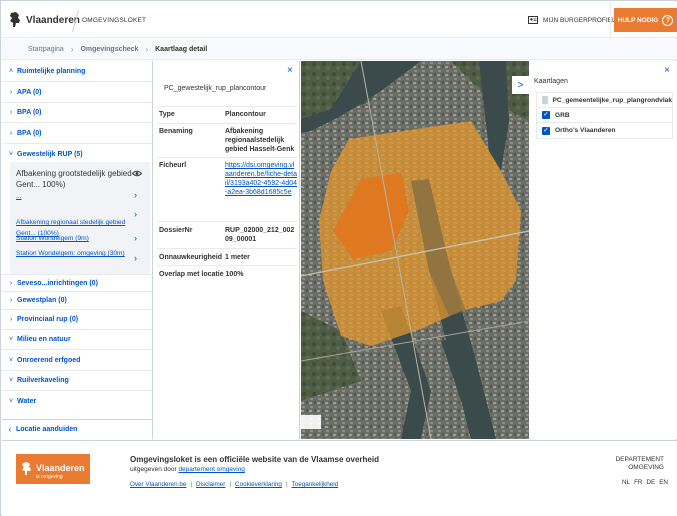  Describe the element at coordinates (109, 49) in the screenshot. I see `breadcrumb-omgevingscheck: Omgevingscheck` at that location.